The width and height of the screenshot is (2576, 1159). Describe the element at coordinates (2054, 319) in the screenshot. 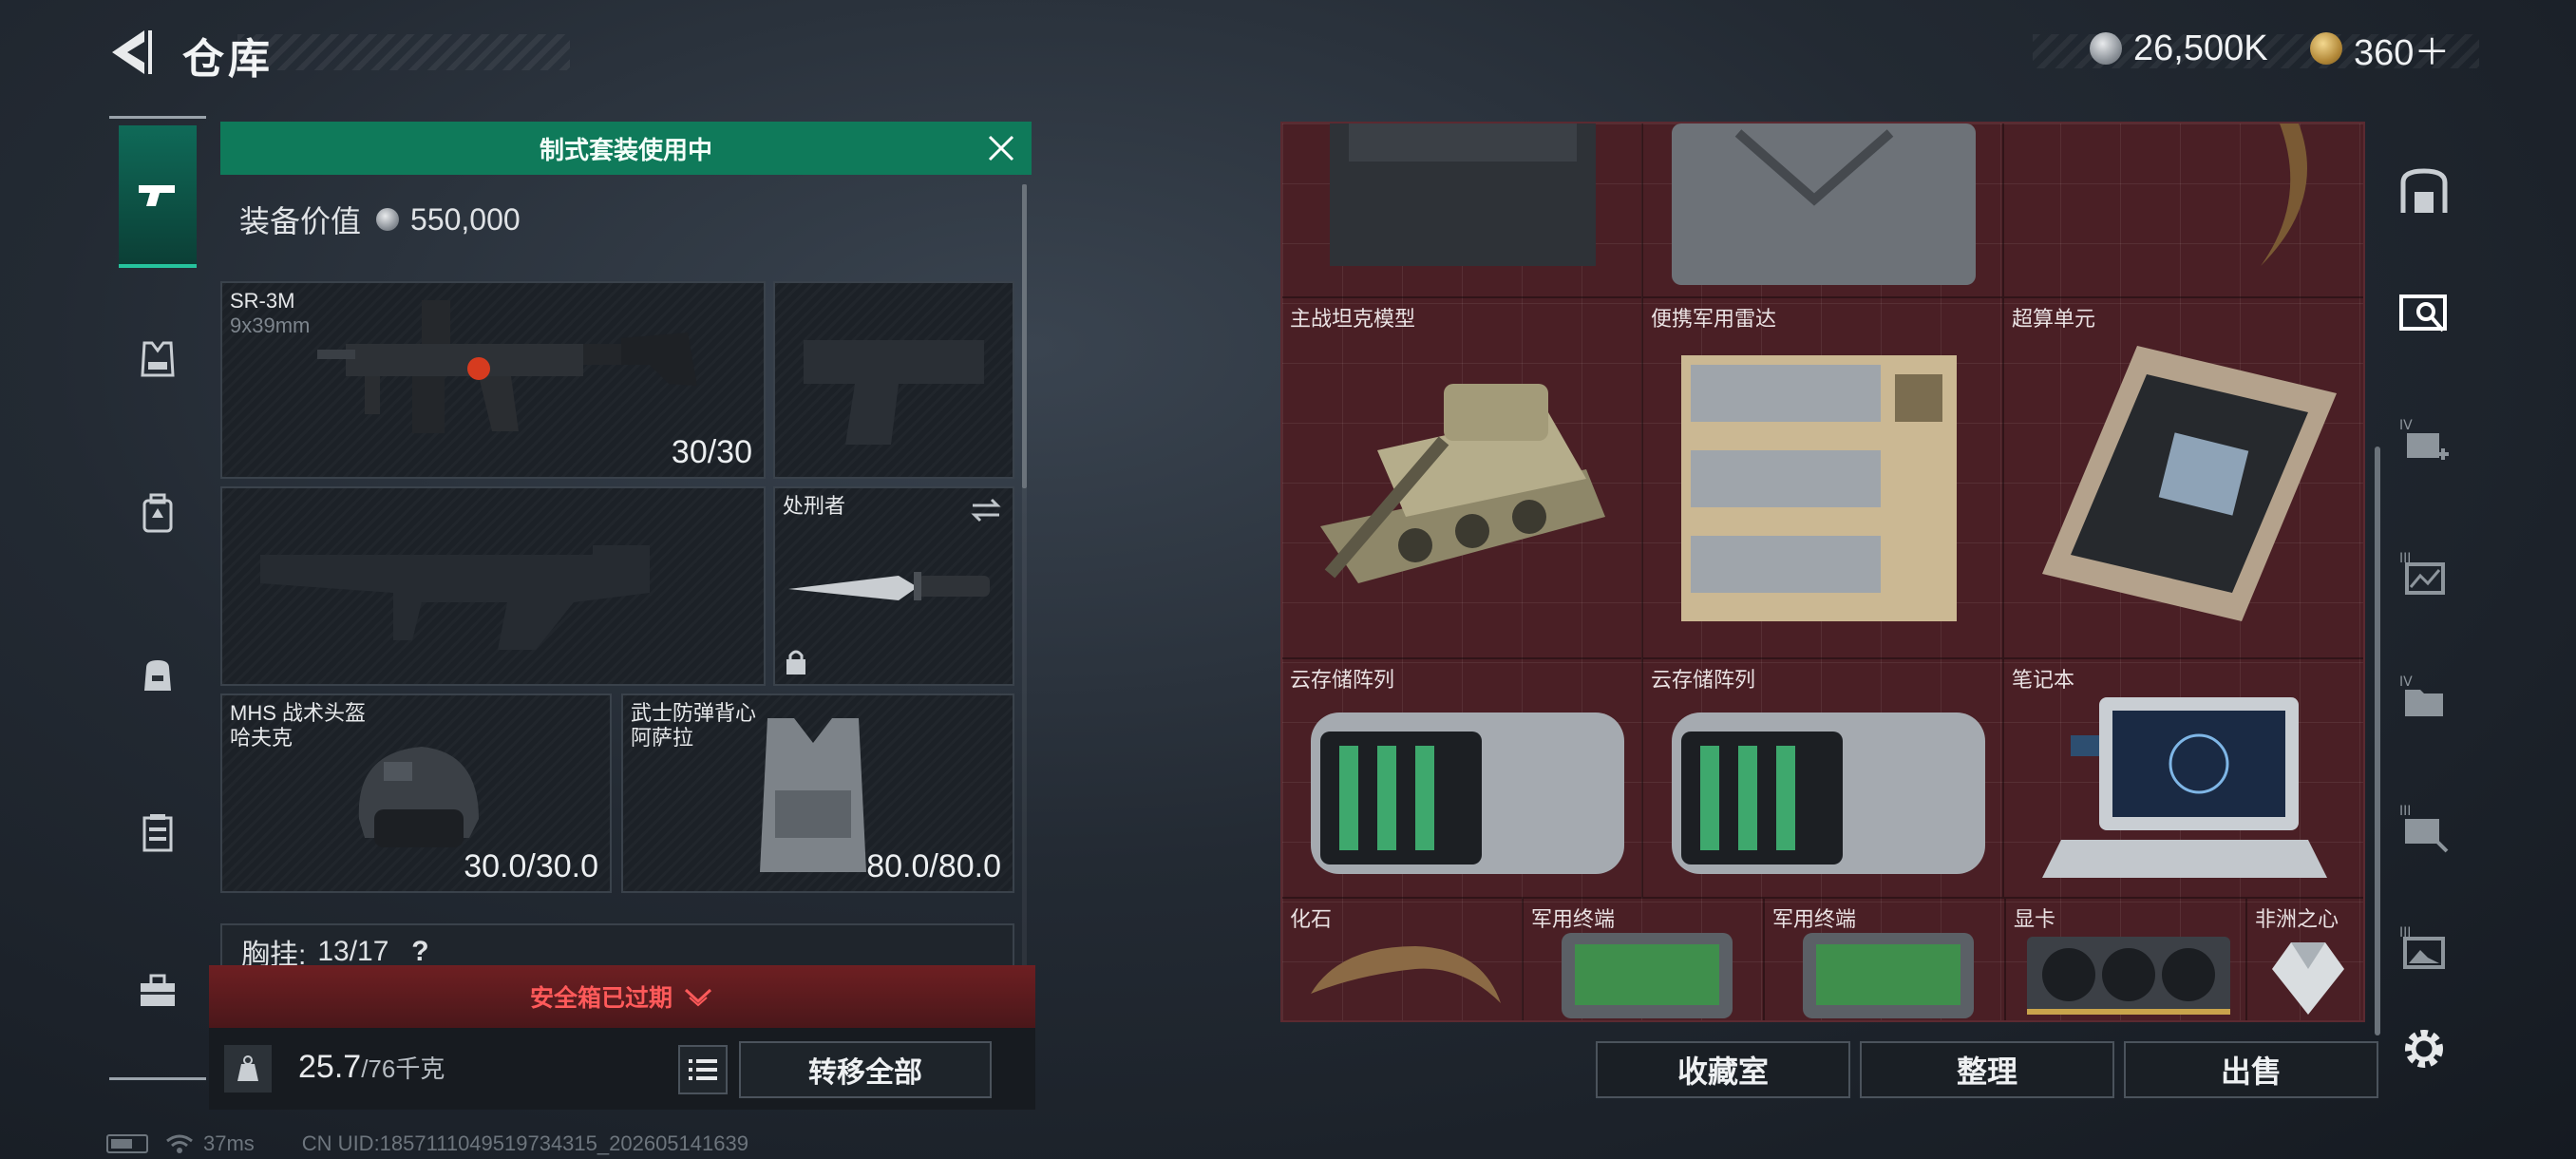

I see `item-label: 超算单元` at that location.